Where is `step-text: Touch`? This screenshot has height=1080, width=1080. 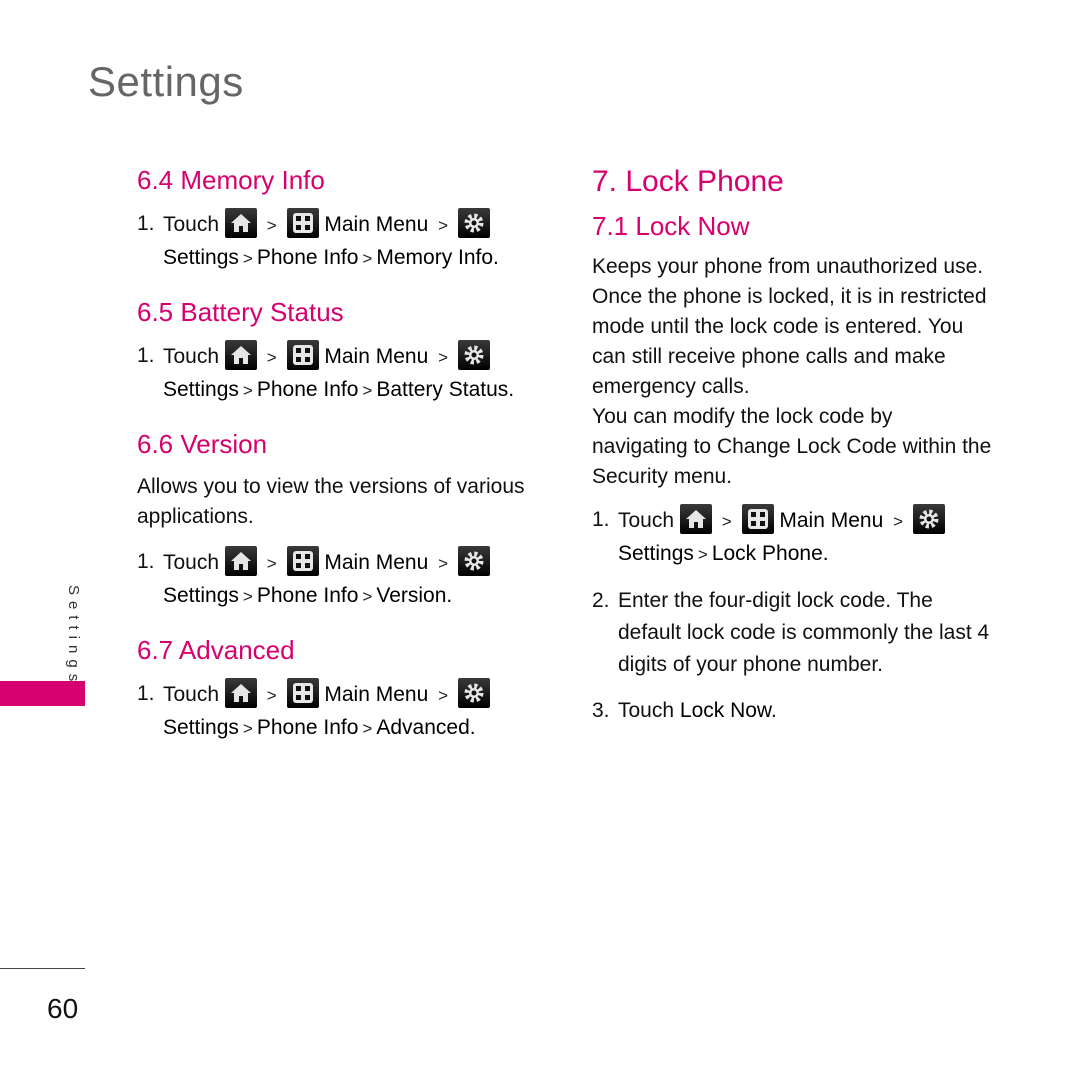 step-text: Touch is located at coordinates (646, 710).